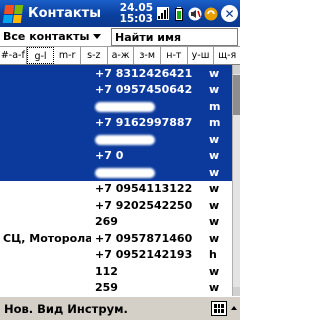 The image size is (320, 320). I want to click on contact-phone: 259, so click(106, 288).